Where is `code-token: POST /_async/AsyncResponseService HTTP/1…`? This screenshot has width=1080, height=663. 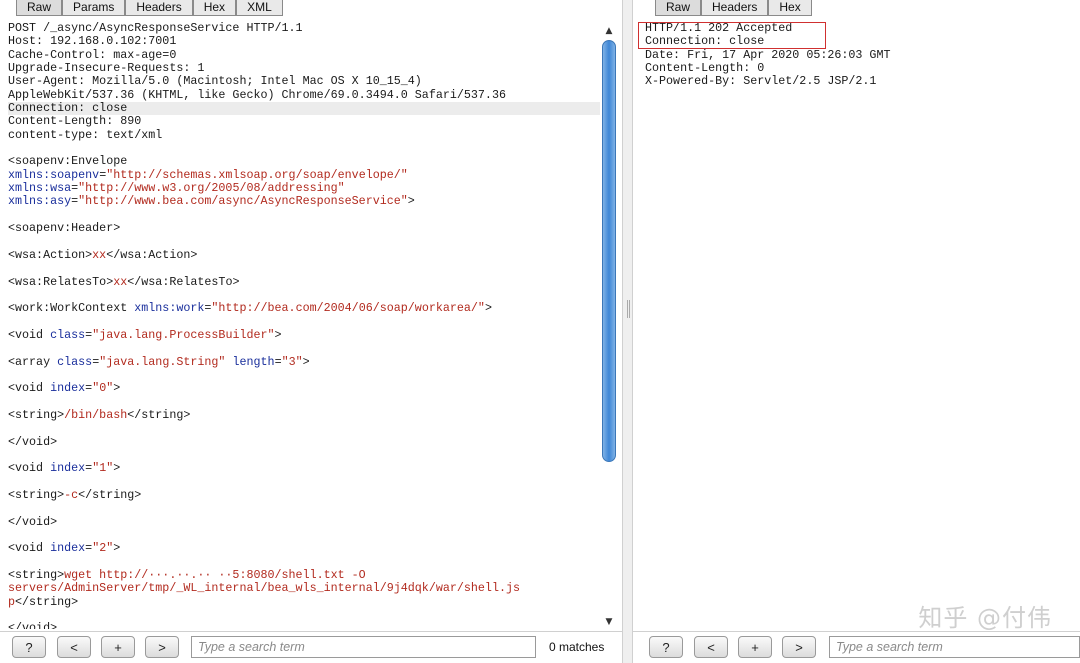 code-token: POST /_async/AsyncResponseService HTTP/1… is located at coordinates (155, 28).